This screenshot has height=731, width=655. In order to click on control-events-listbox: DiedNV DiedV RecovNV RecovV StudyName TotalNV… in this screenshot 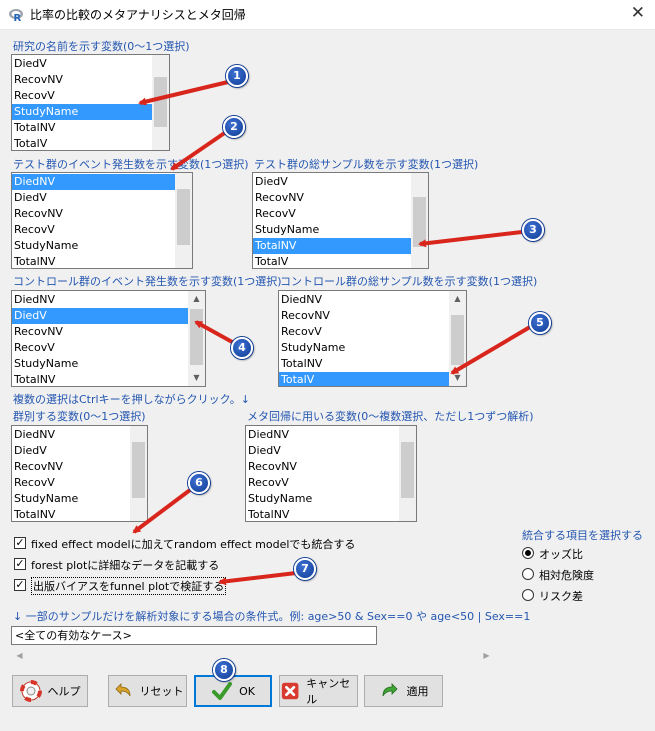, I will do `click(108, 338)`.